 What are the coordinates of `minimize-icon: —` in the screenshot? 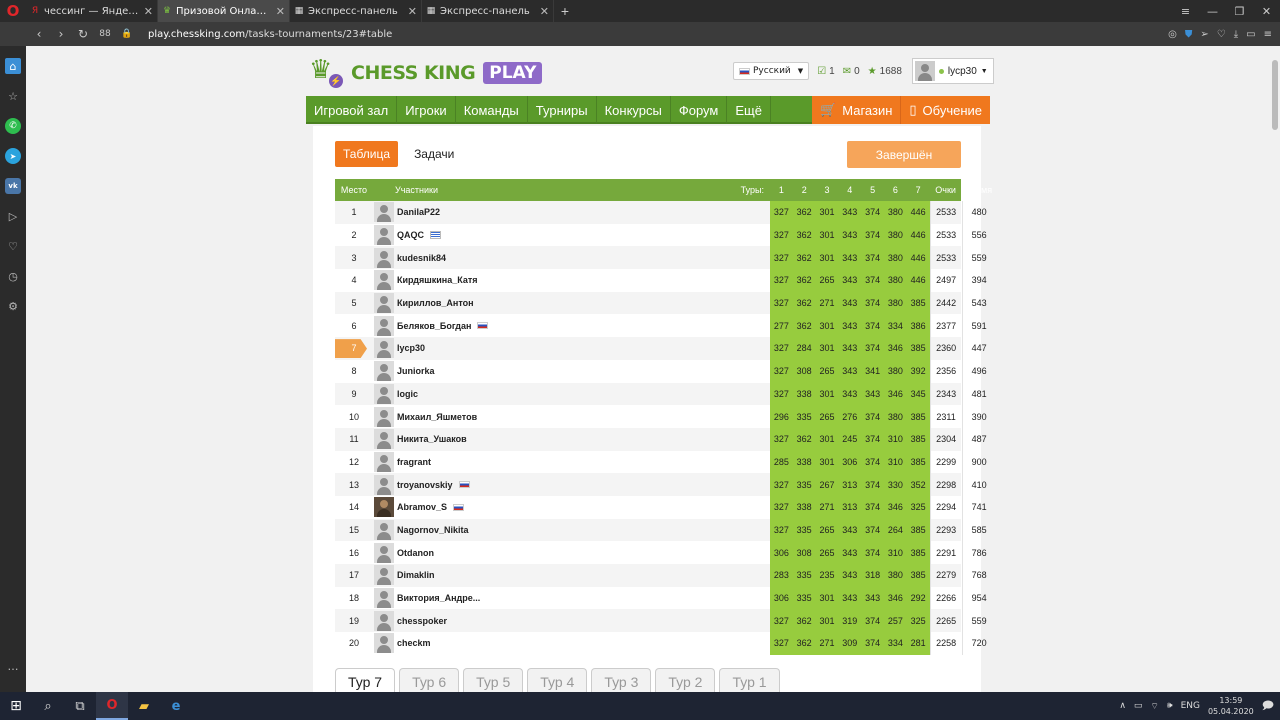 It's located at (1212, 11).